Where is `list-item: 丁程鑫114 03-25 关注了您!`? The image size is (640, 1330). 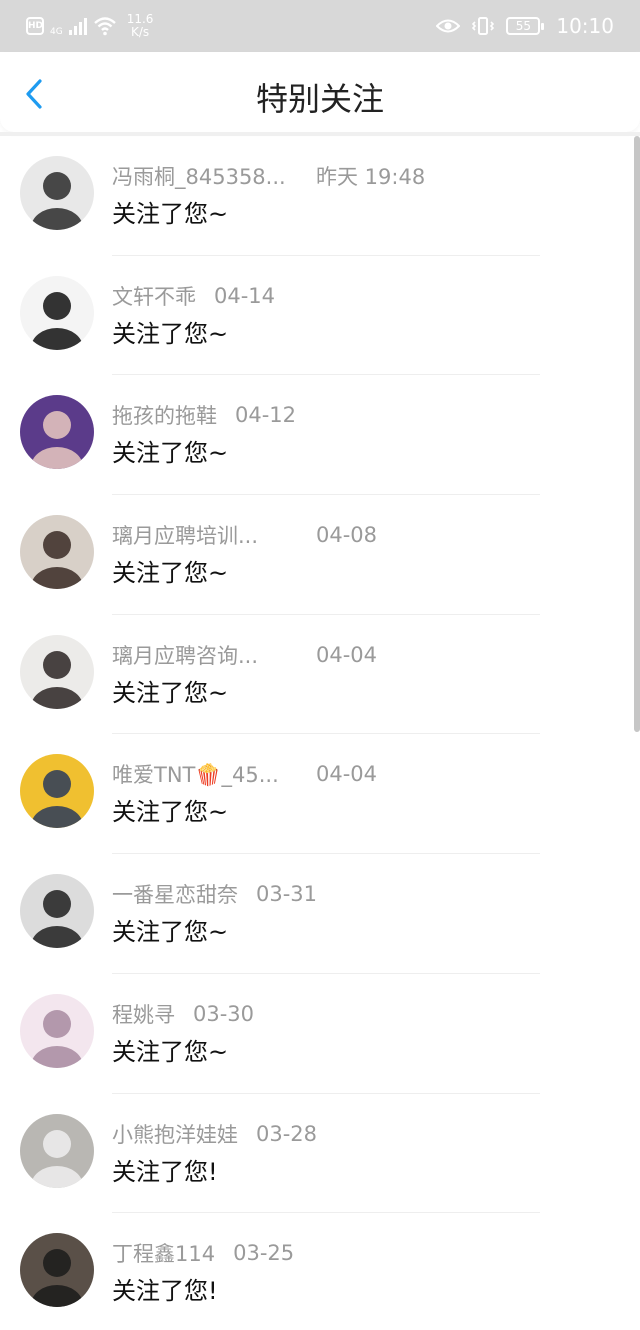 list-item: 丁程鑫114 03-25 关注了您! is located at coordinates (320, 1271).